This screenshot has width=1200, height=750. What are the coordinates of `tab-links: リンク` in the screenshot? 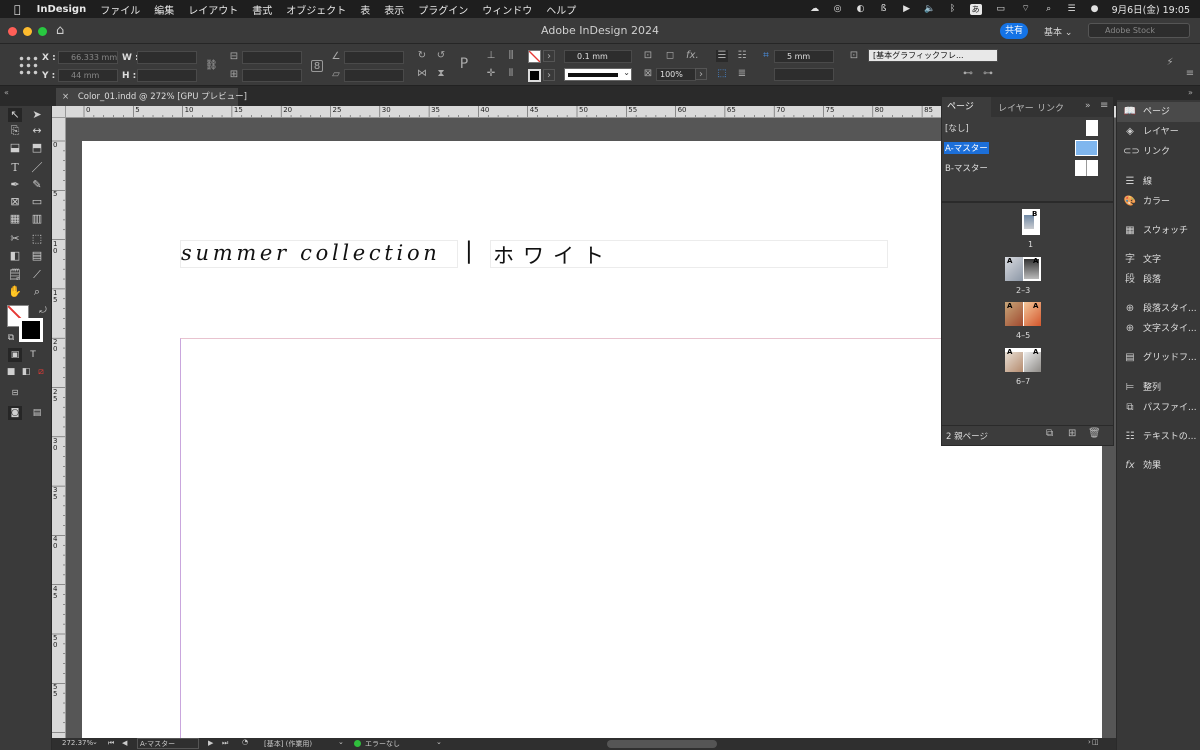 It's located at (1050, 107).